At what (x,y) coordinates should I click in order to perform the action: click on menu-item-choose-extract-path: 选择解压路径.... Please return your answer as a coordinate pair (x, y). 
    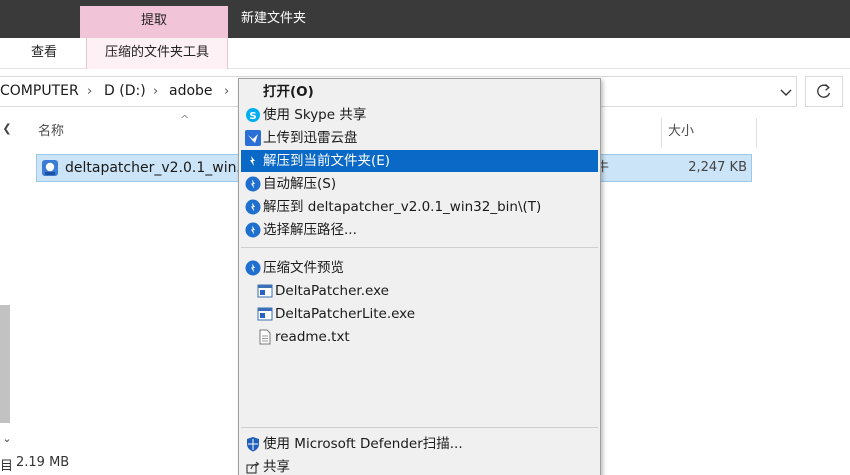
    Looking at the image, I should click on (419, 230).